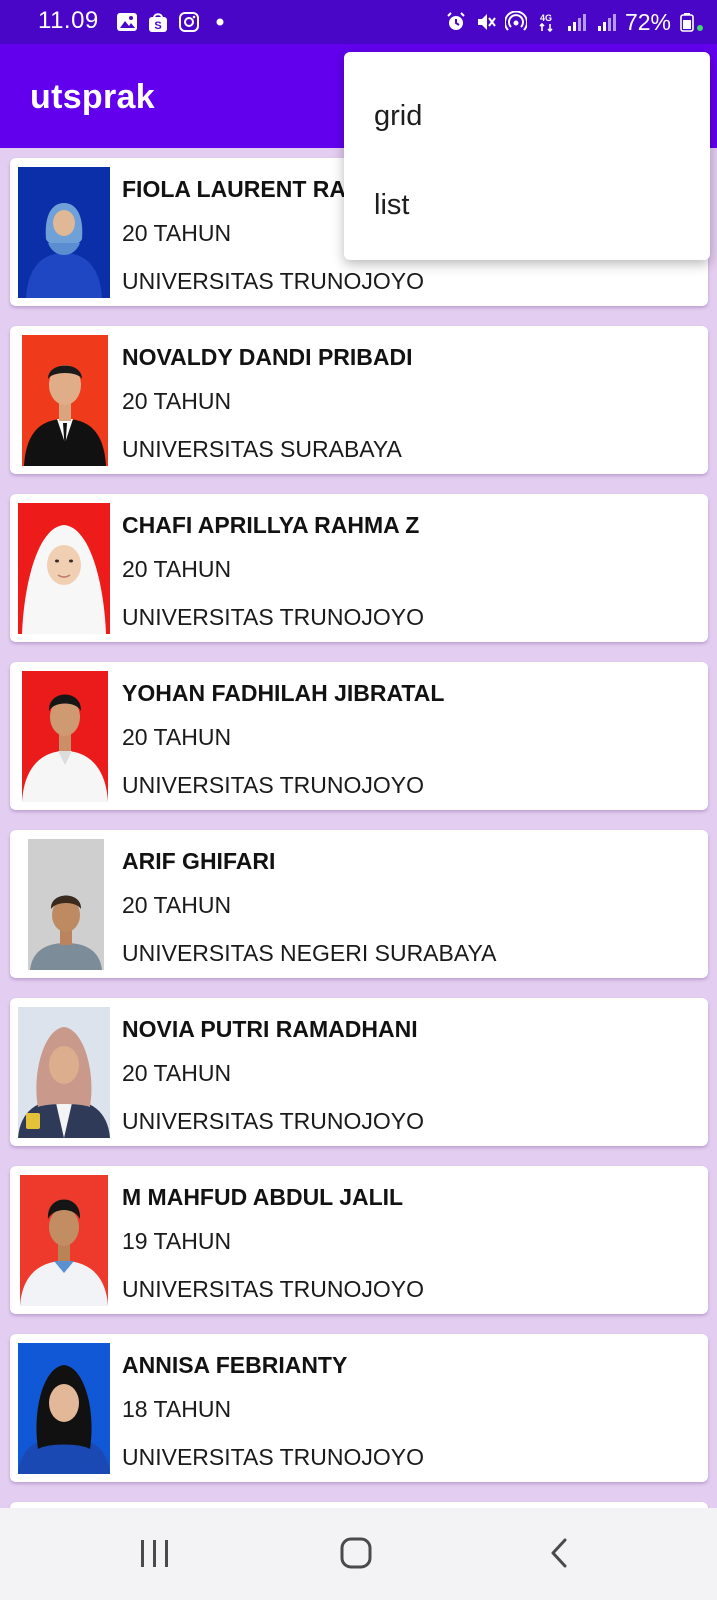 This screenshot has height=1600, width=717. What do you see at coordinates (527, 208) in the screenshot?
I see `menu-item-list: list` at bounding box center [527, 208].